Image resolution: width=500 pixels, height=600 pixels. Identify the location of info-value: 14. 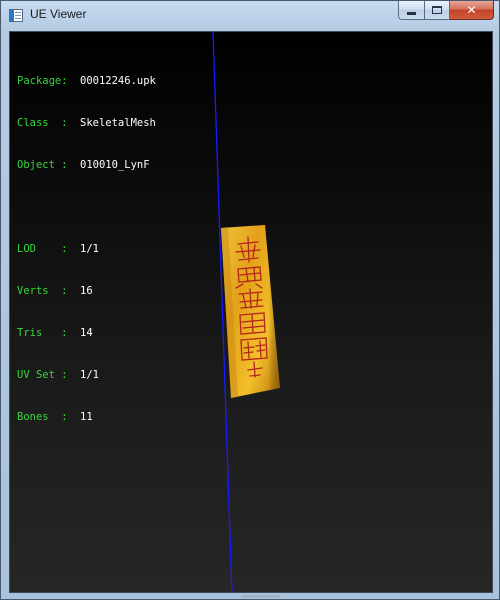
(86, 333).